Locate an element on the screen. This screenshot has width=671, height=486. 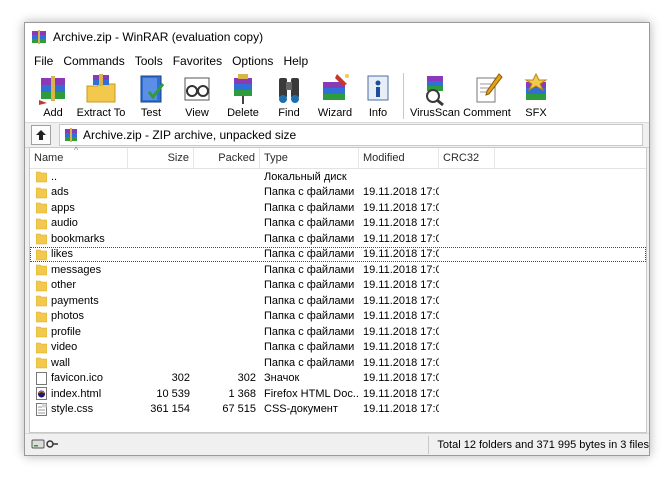
file-row: profile Папка с файлами 19.11.2018 17:09 is located at coordinates (338, 332).